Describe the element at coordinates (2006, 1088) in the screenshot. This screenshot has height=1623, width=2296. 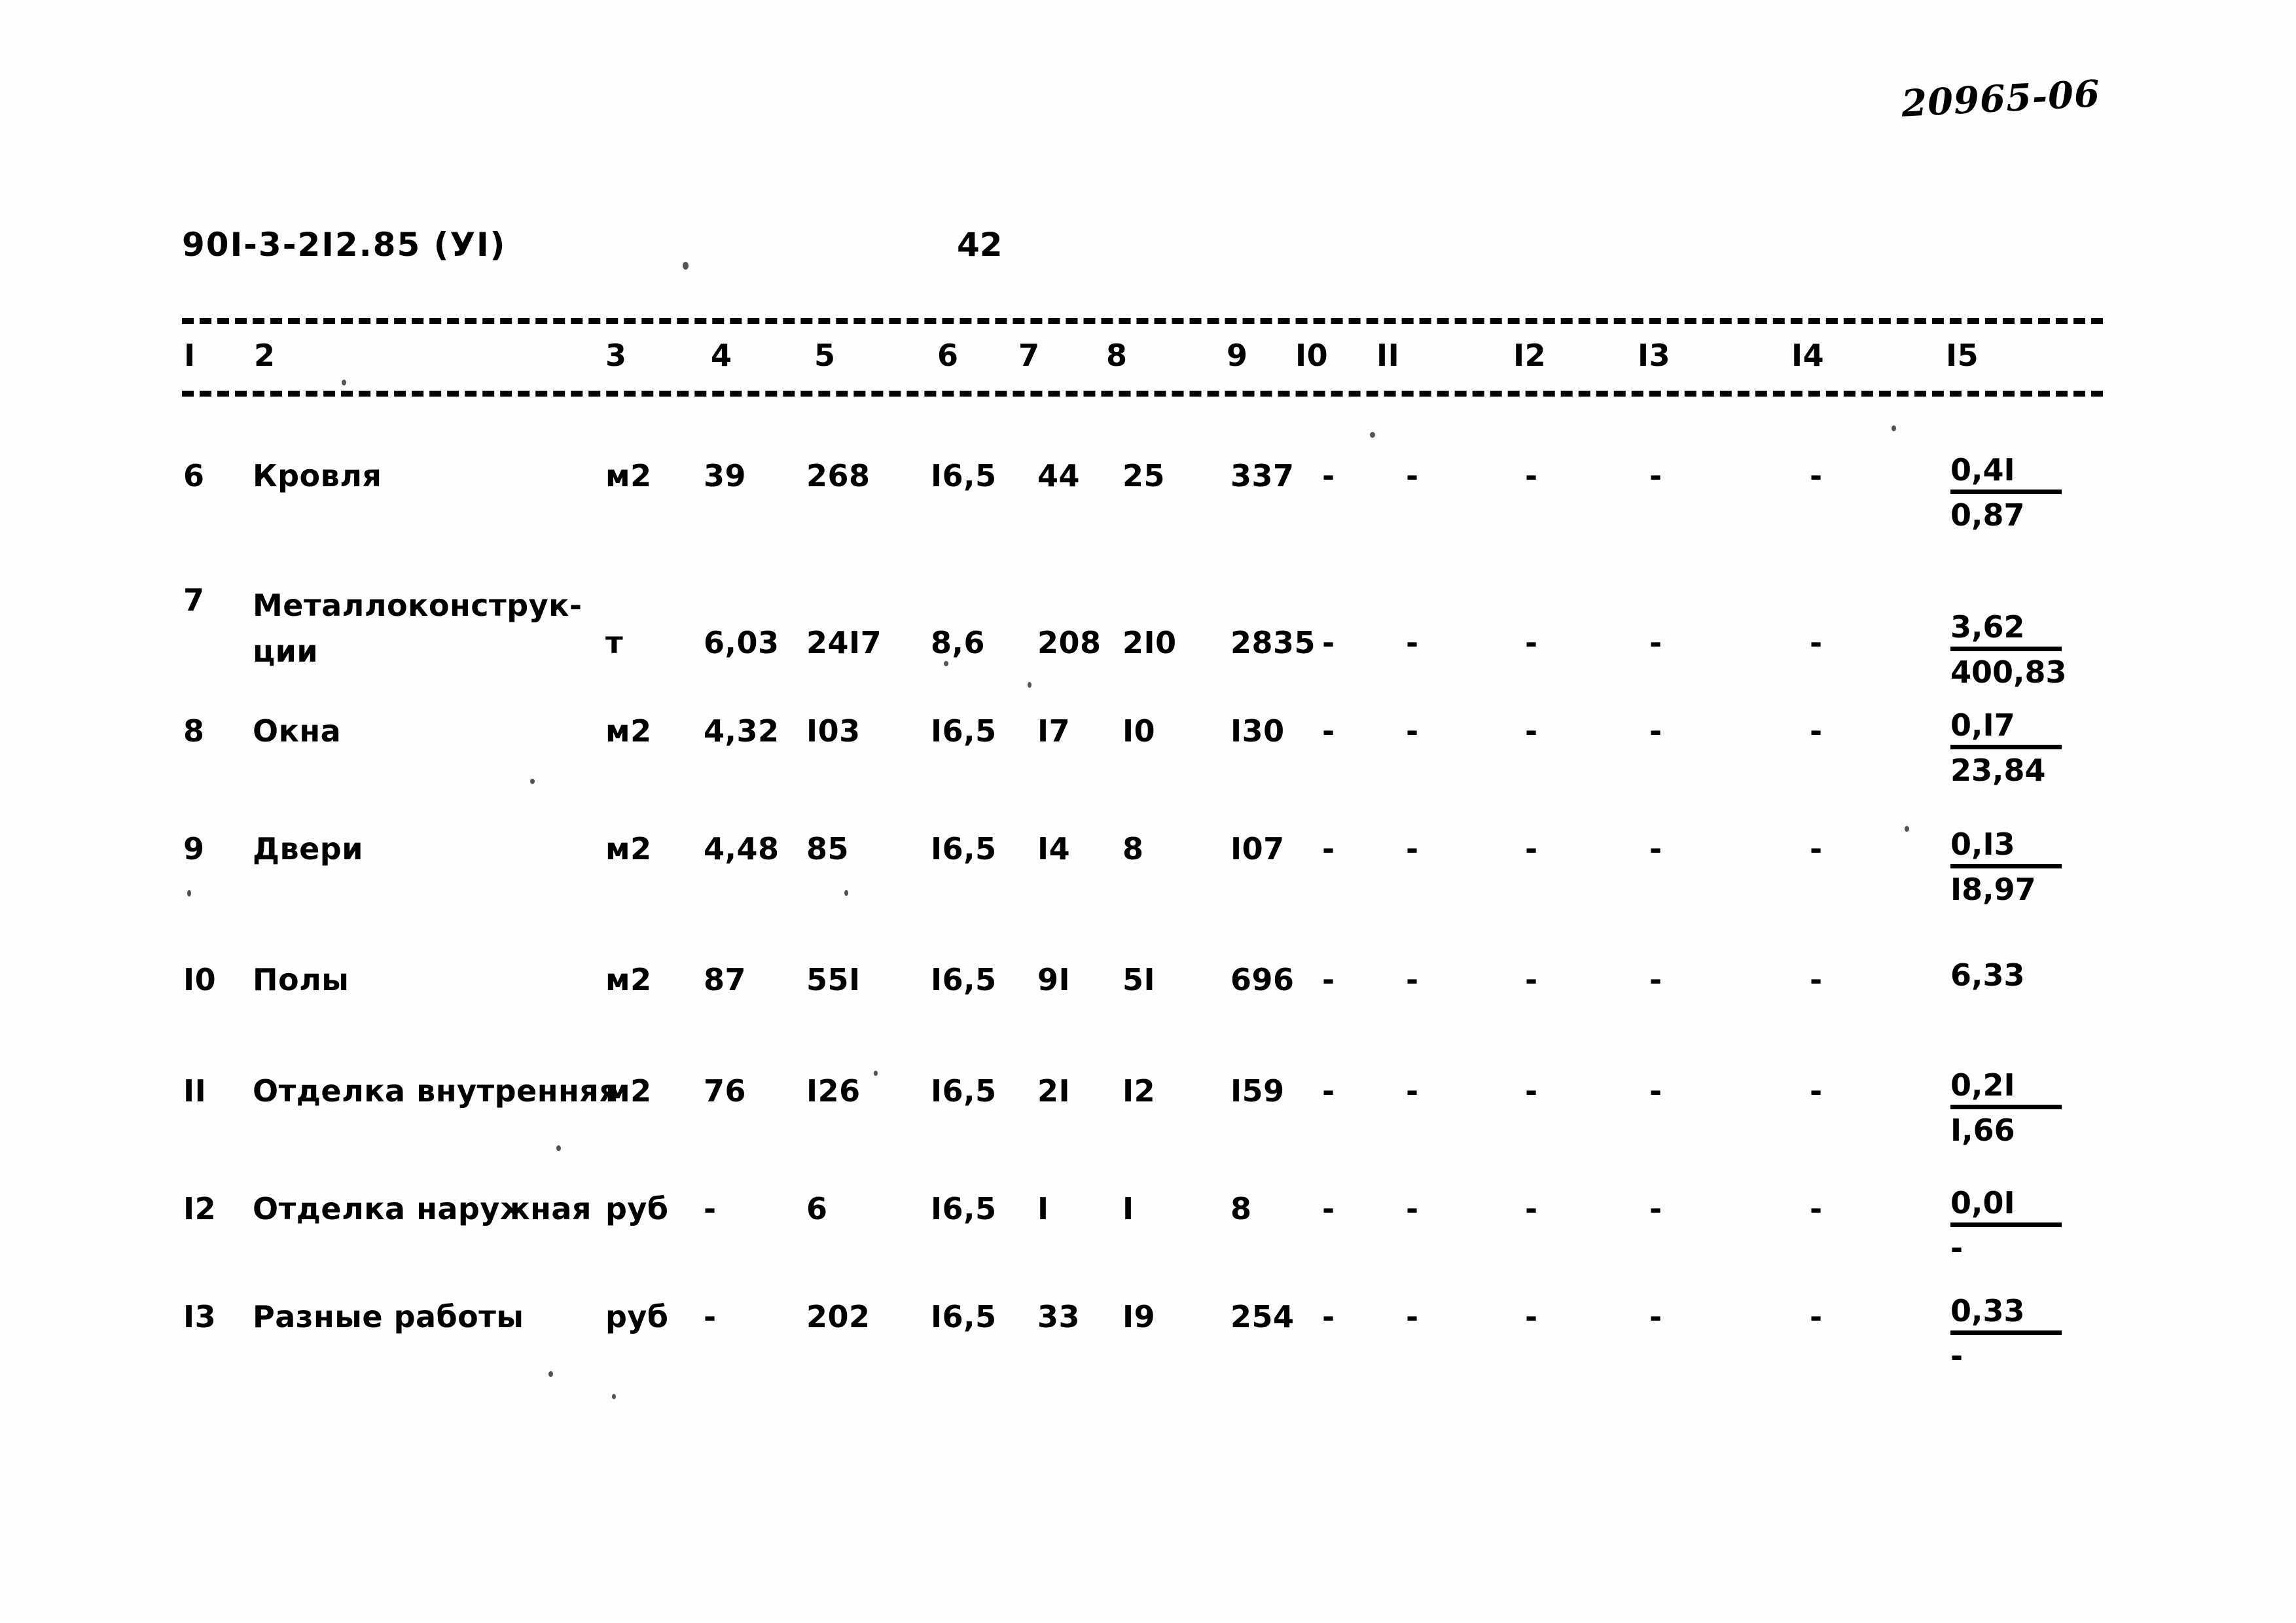
I see `c15-numerator: 0,2I` at that location.